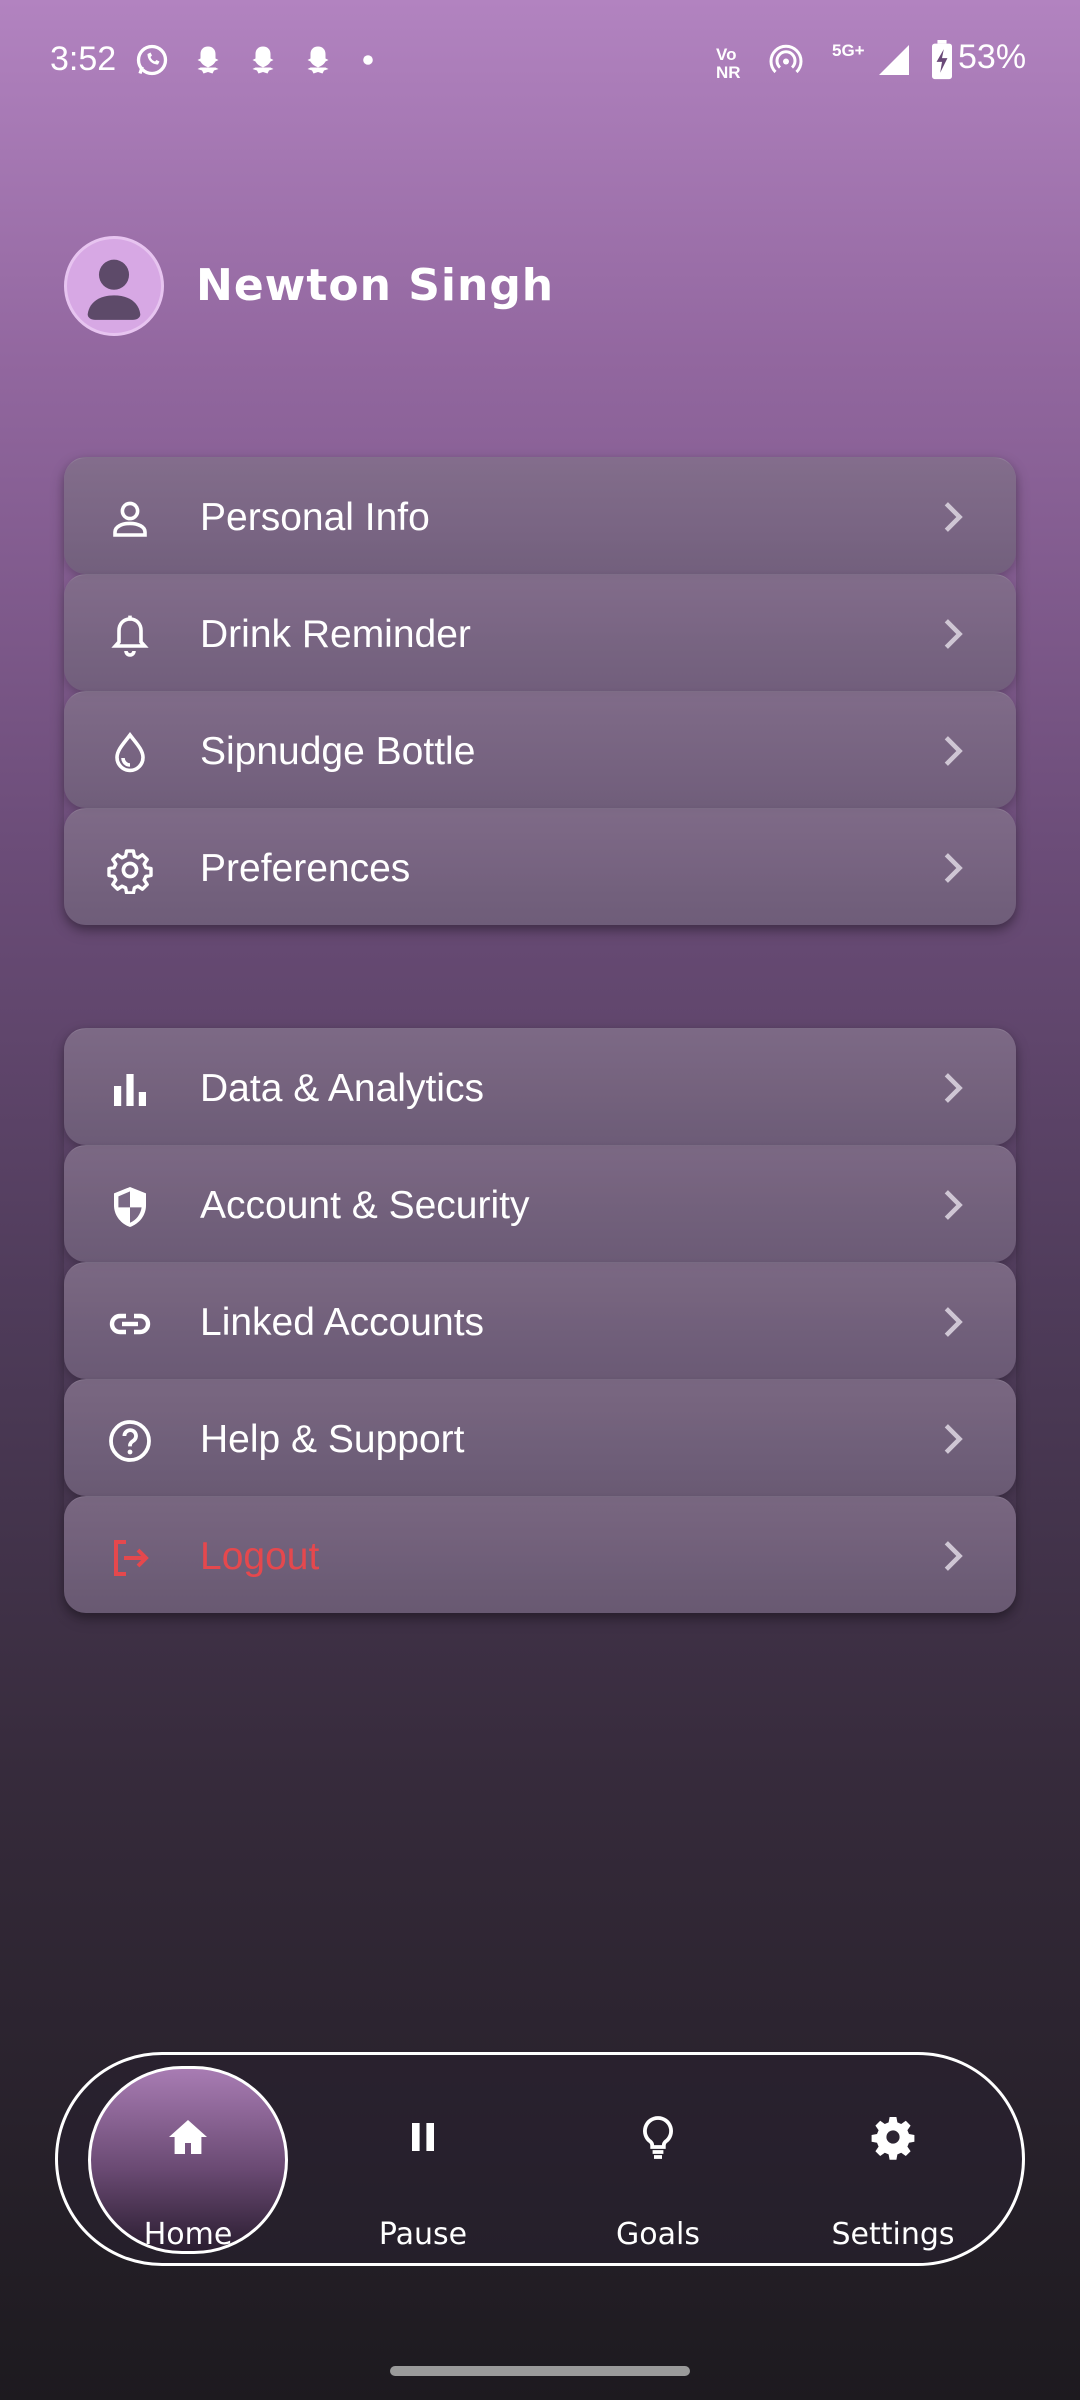 This screenshot has width=1080, height=2400. Describe the element at coordinates (540, 2159) in the screenshot. I see `bottom-nav: Home Pause Goals Settings` at that location.